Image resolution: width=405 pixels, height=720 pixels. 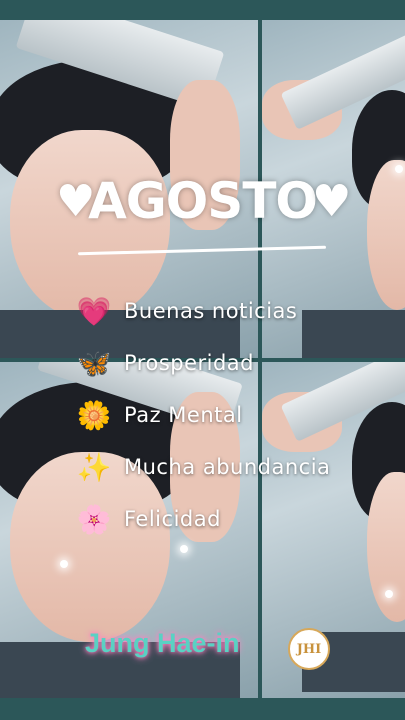 I want to click on actor-name: Jung Hae-in, so click(x=162, y=643).